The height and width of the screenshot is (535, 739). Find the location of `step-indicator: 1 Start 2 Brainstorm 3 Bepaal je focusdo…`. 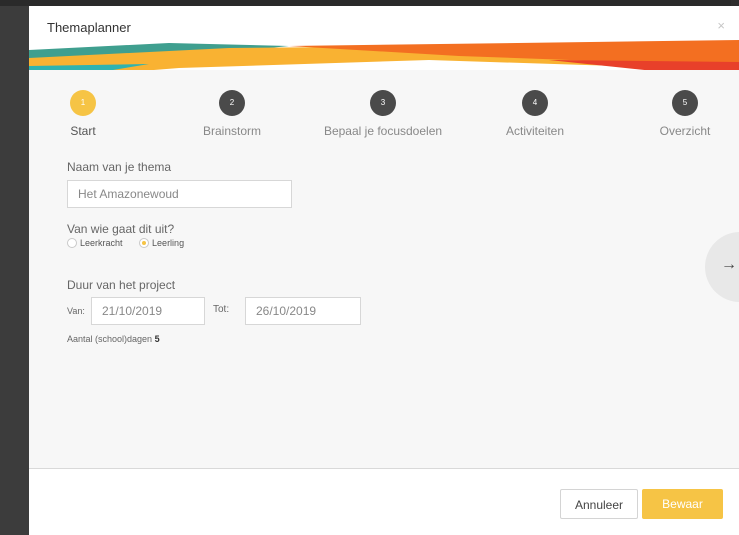

step-indicator: 1 Start 2 Brainstorm 3 Bepaal je focusdo… is located at coordinates (384, 115).